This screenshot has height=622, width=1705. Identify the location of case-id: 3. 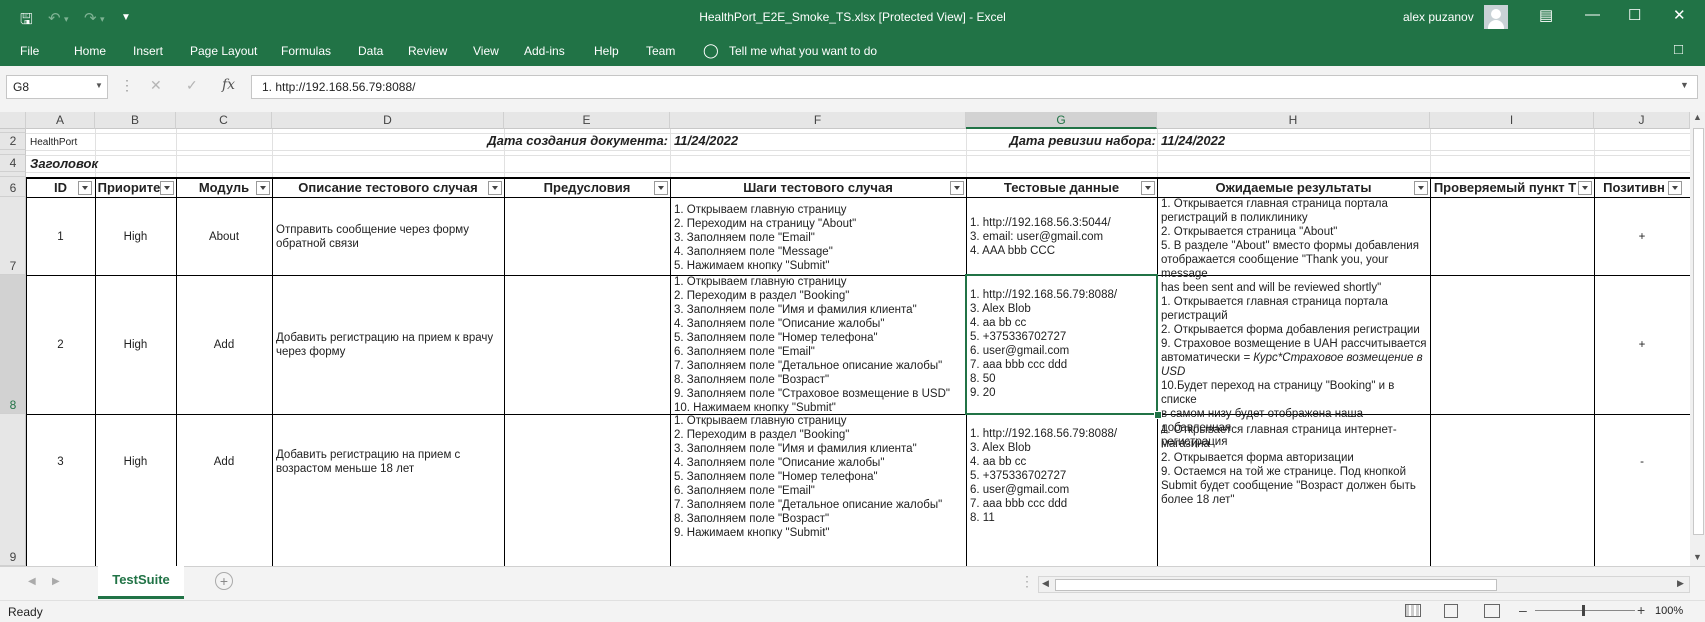
(60, 462).